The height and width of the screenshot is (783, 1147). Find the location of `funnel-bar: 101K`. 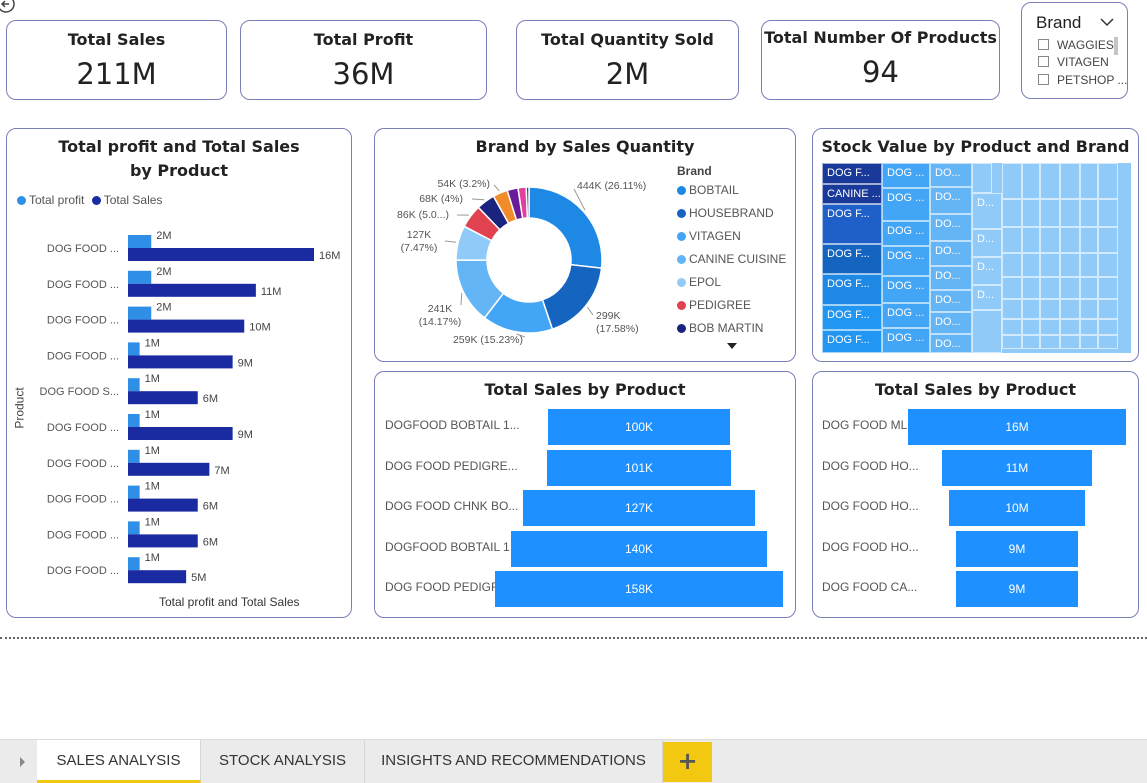

funnel-bar: 101K is located at coordinates (639, 467).